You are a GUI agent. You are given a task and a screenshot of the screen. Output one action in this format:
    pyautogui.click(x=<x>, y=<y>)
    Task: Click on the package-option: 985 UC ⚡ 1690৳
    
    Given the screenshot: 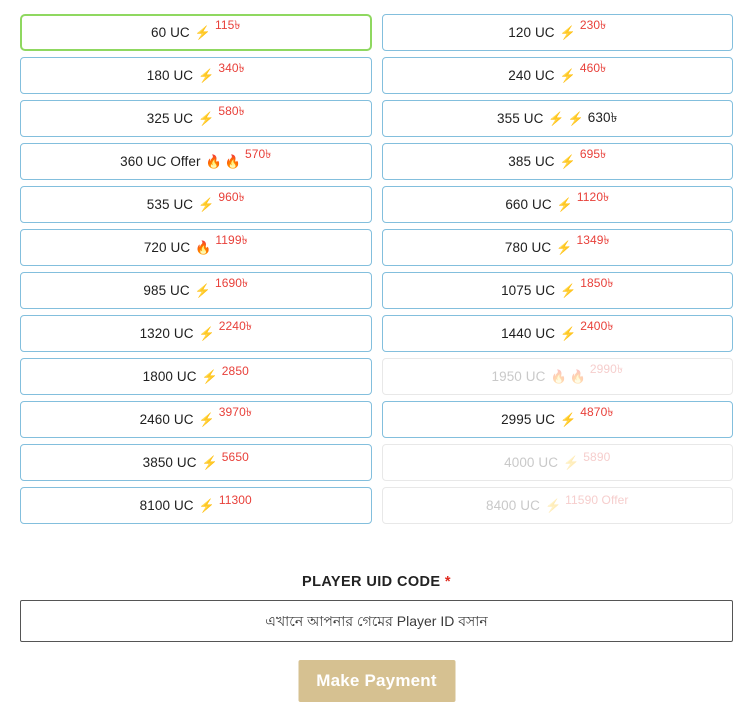 What is the action you would take?
    pyautogui.click(x=196, y=290)
    